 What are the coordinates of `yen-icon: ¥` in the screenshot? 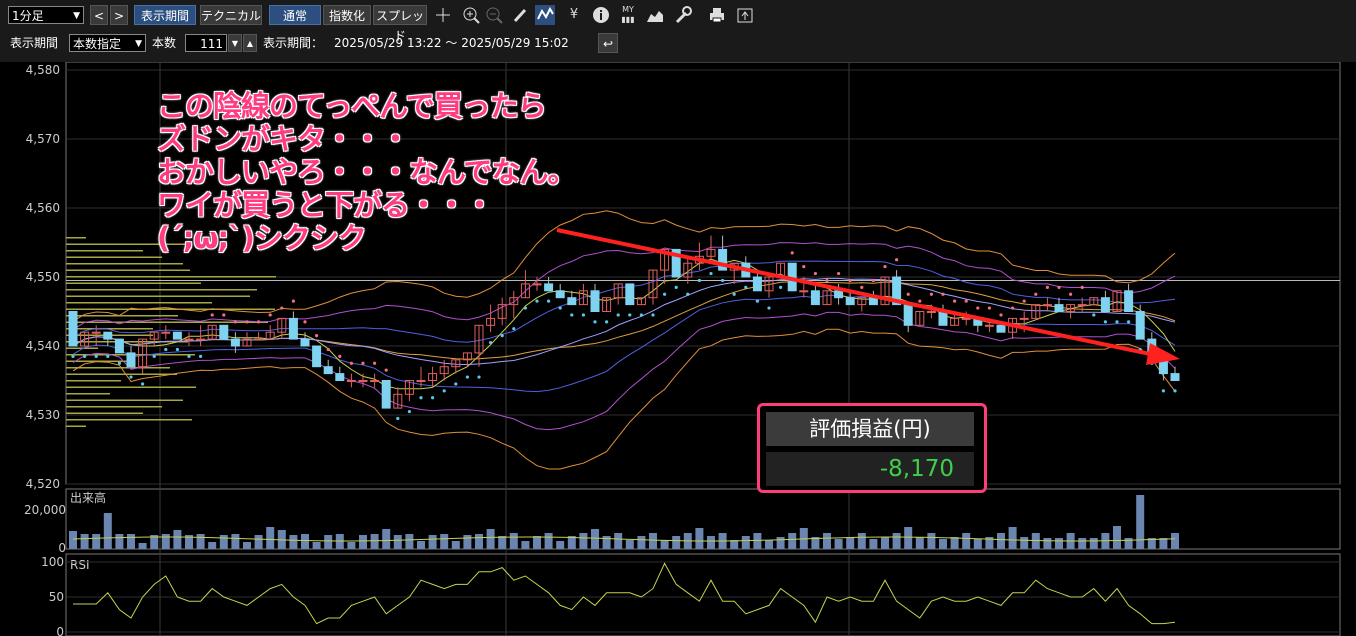 It's located at (574, 15).